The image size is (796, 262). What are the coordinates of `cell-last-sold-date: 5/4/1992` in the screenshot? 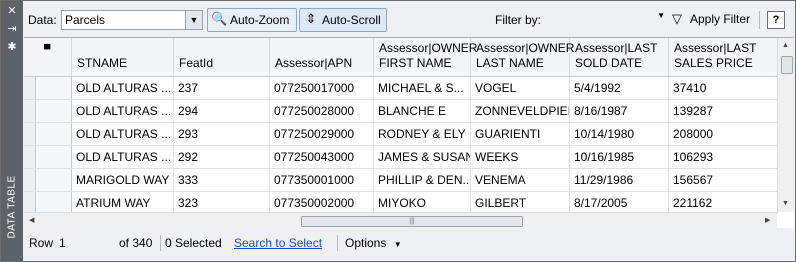 It's located at (619, 88).